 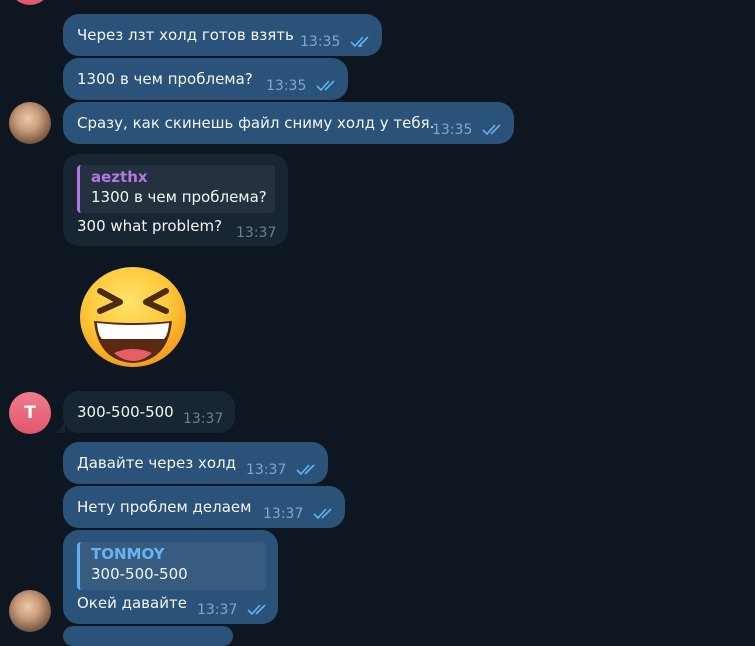 I want to click on avatar-partial-top, so click(x=30, y=2).